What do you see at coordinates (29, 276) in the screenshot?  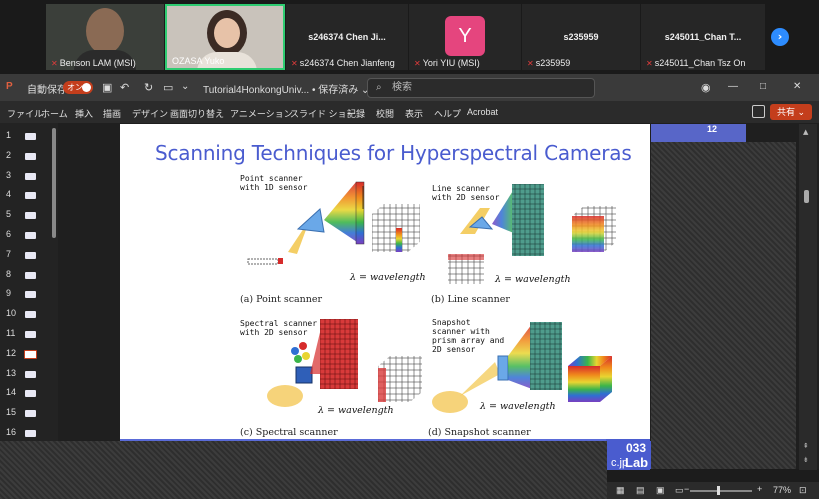 I see `slide-thumbnail: 8` at bounding box center [29, 276].